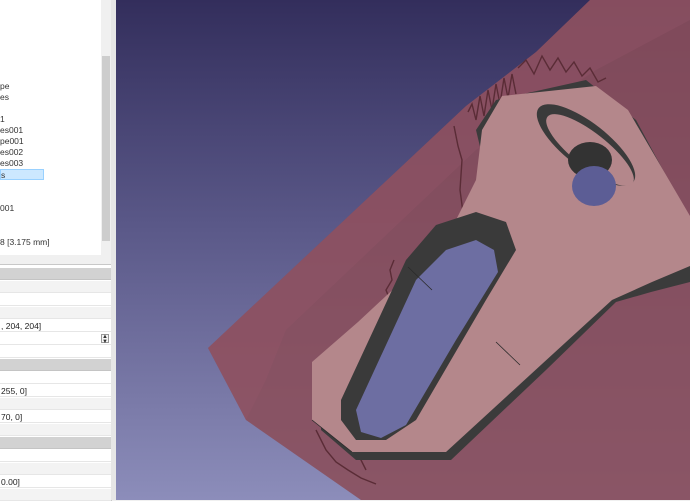  I want to click on property-value: 255, 0], so click(14, 391).